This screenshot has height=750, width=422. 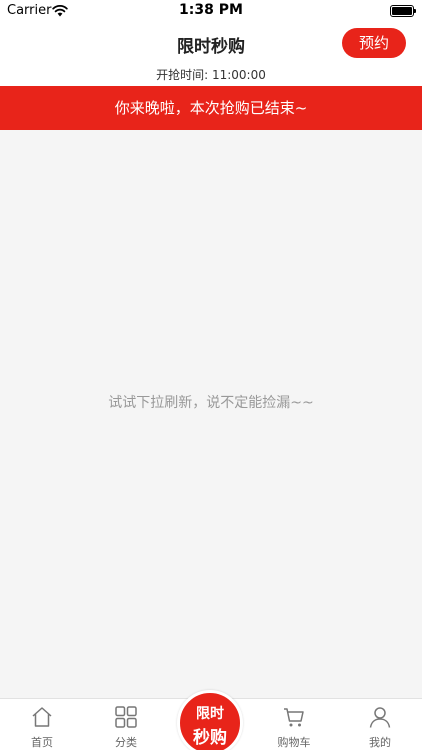 What do you see at coordinates (374, 43) in the screenshot?
I see `reserve-button: 预约` at bounding box center [374, 43].